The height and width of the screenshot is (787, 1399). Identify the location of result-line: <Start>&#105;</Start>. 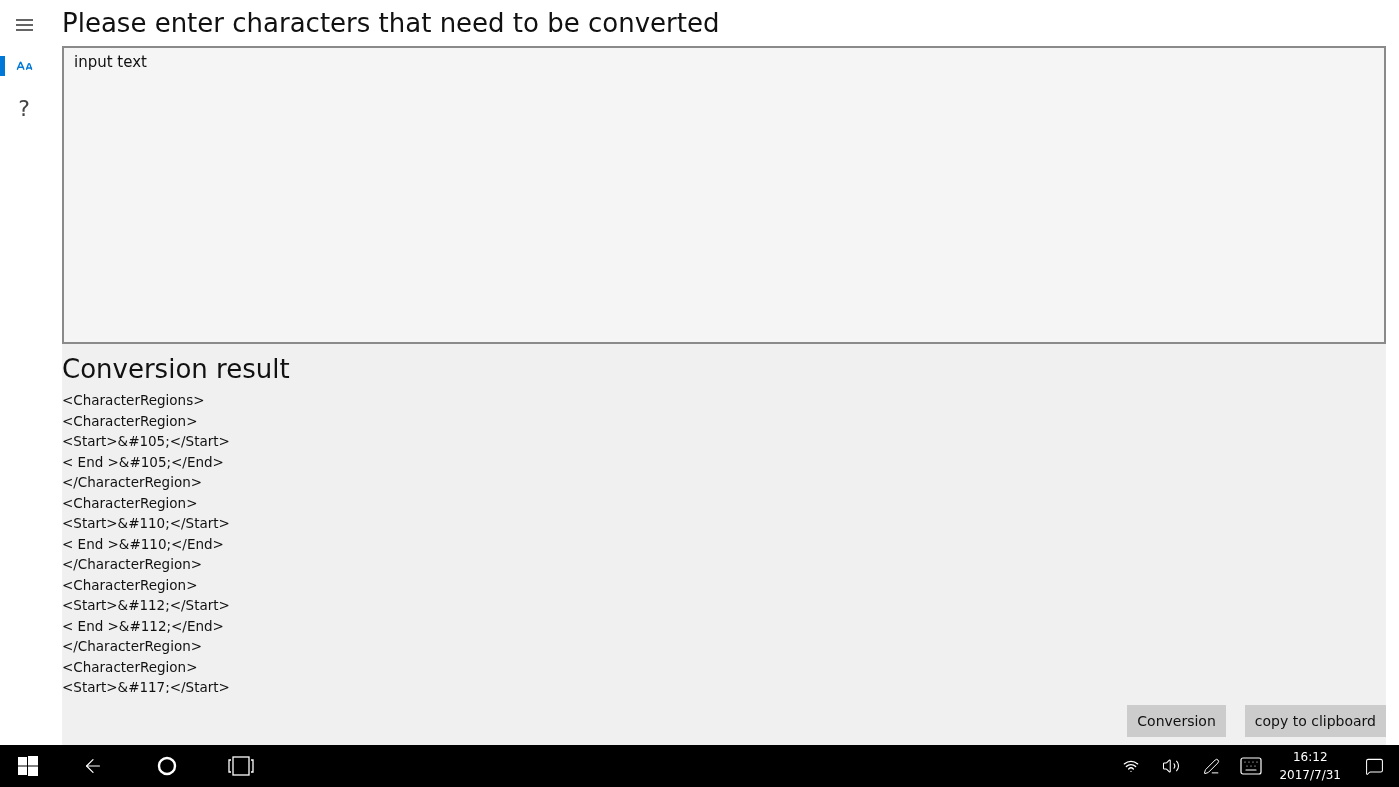
(146, 441).